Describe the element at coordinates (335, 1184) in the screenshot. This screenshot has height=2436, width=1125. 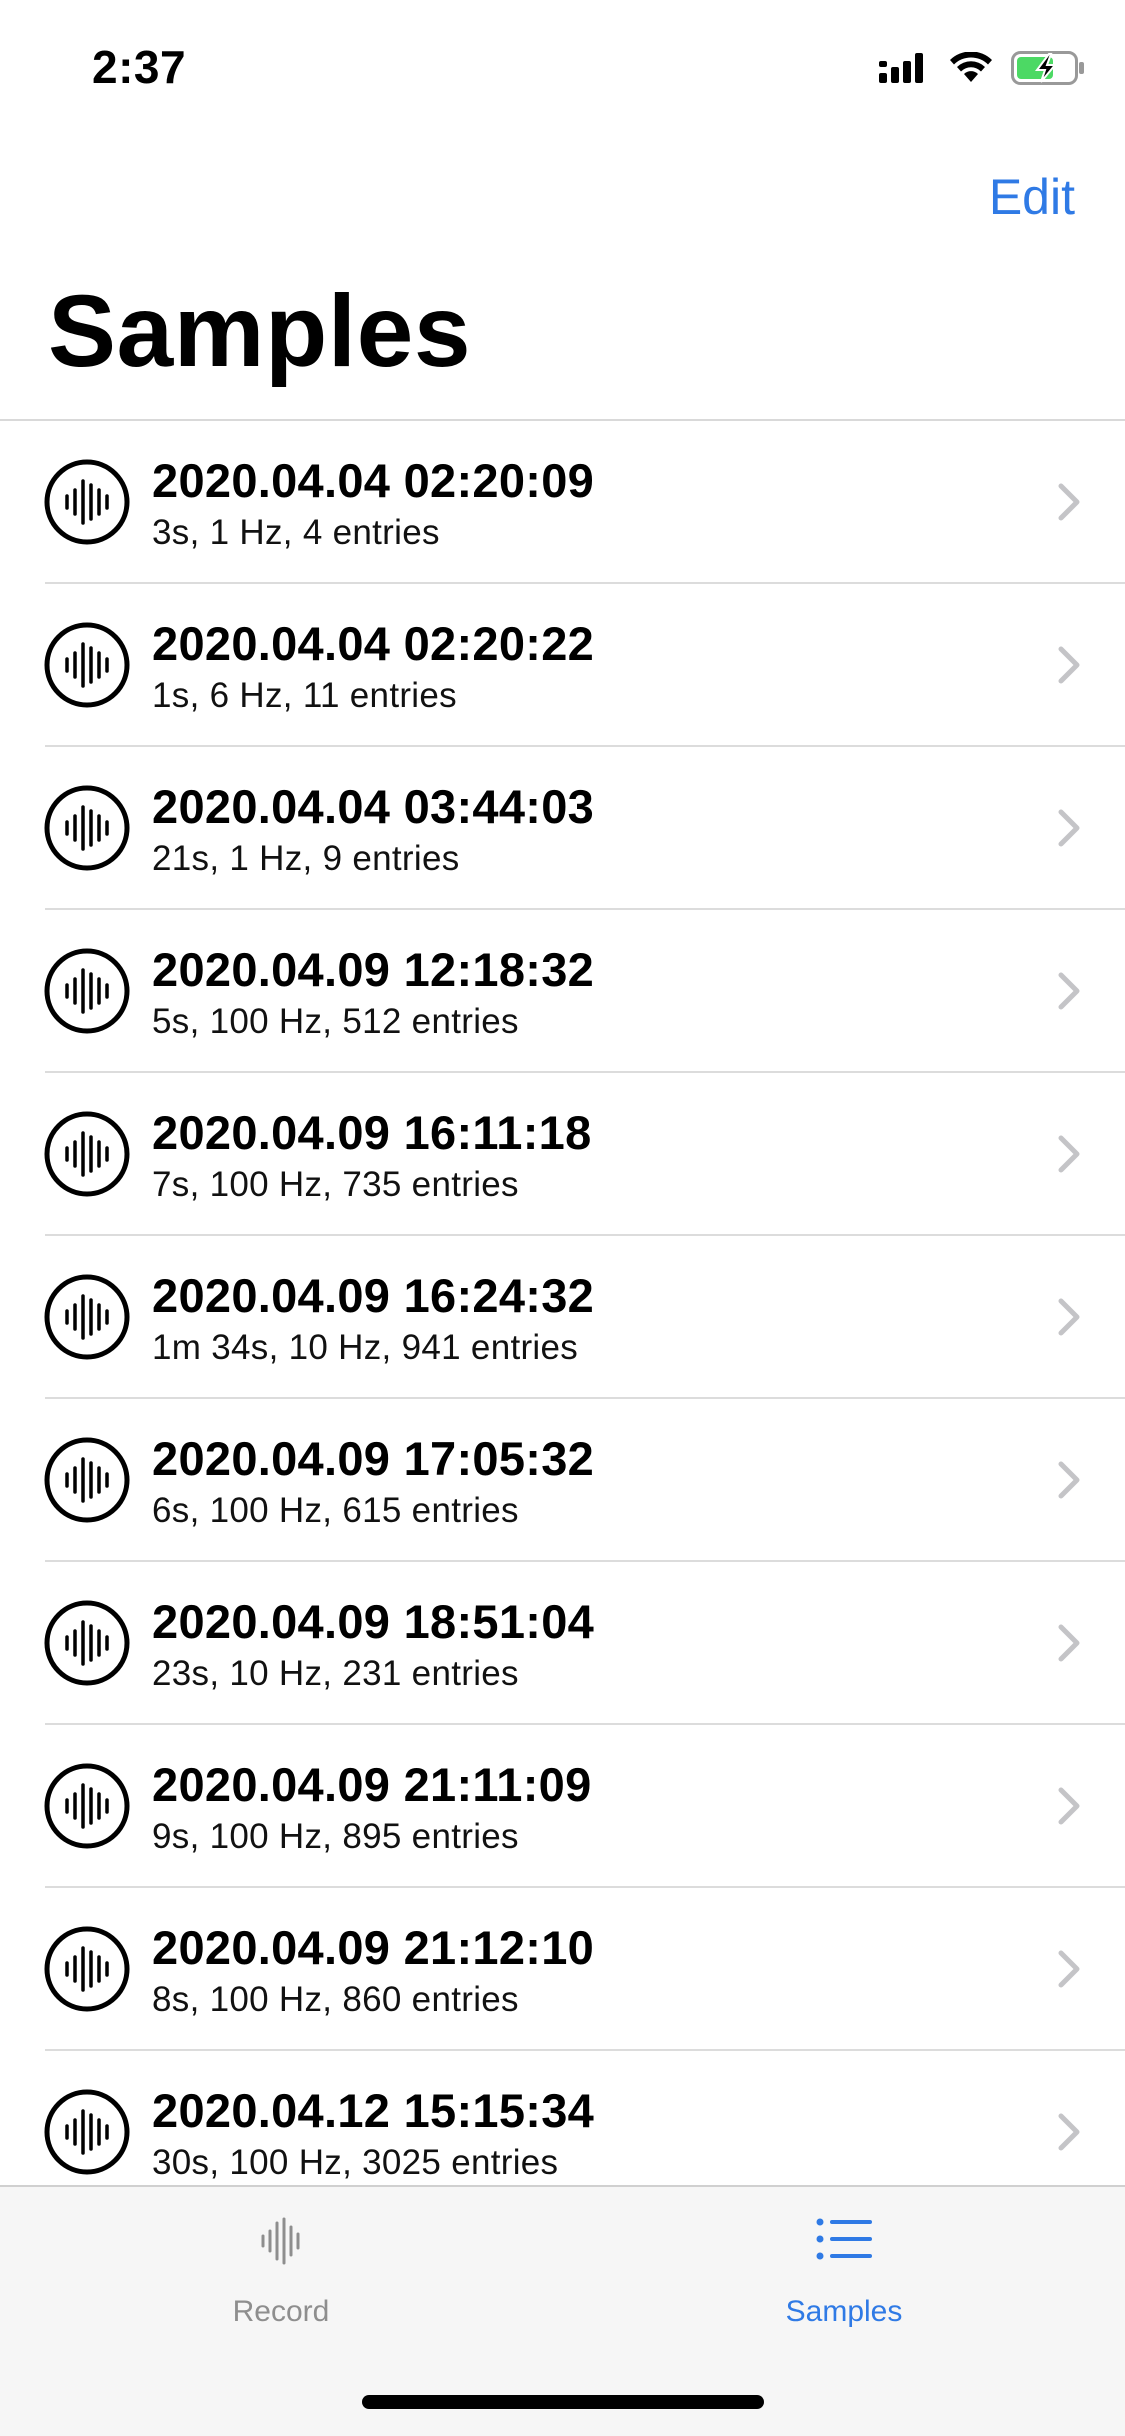
I see `sample-details: 7s, 100 Hz, 735 entries` at that location.